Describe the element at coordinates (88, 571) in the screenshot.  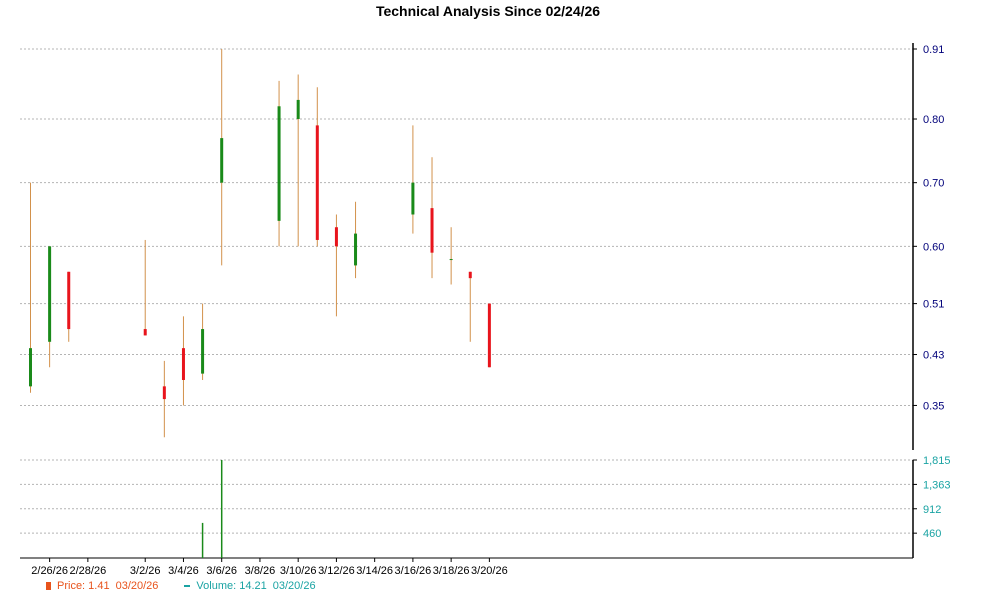
I see `x-tick-label: 2/28/26` at that location.